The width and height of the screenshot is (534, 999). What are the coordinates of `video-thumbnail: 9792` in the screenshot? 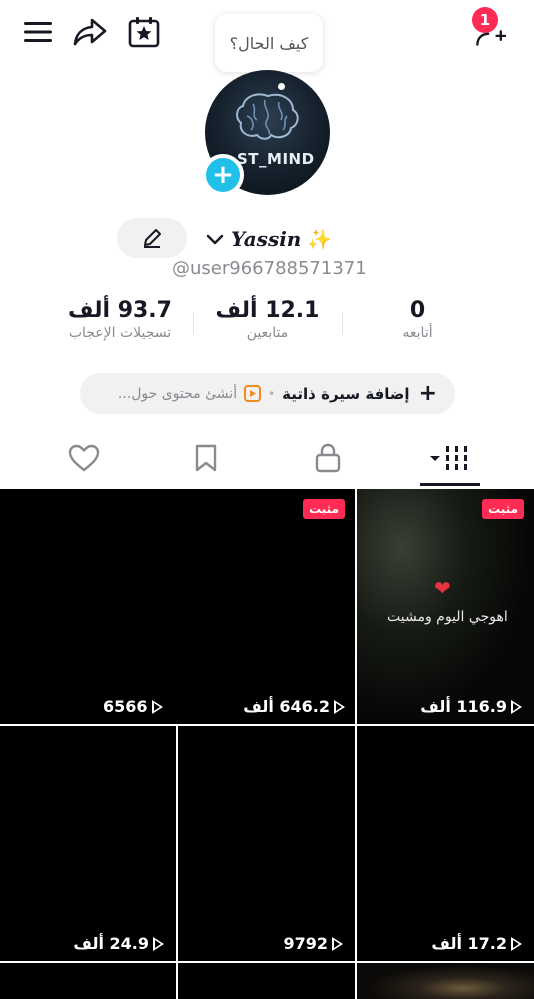 It's located at (266, 843).